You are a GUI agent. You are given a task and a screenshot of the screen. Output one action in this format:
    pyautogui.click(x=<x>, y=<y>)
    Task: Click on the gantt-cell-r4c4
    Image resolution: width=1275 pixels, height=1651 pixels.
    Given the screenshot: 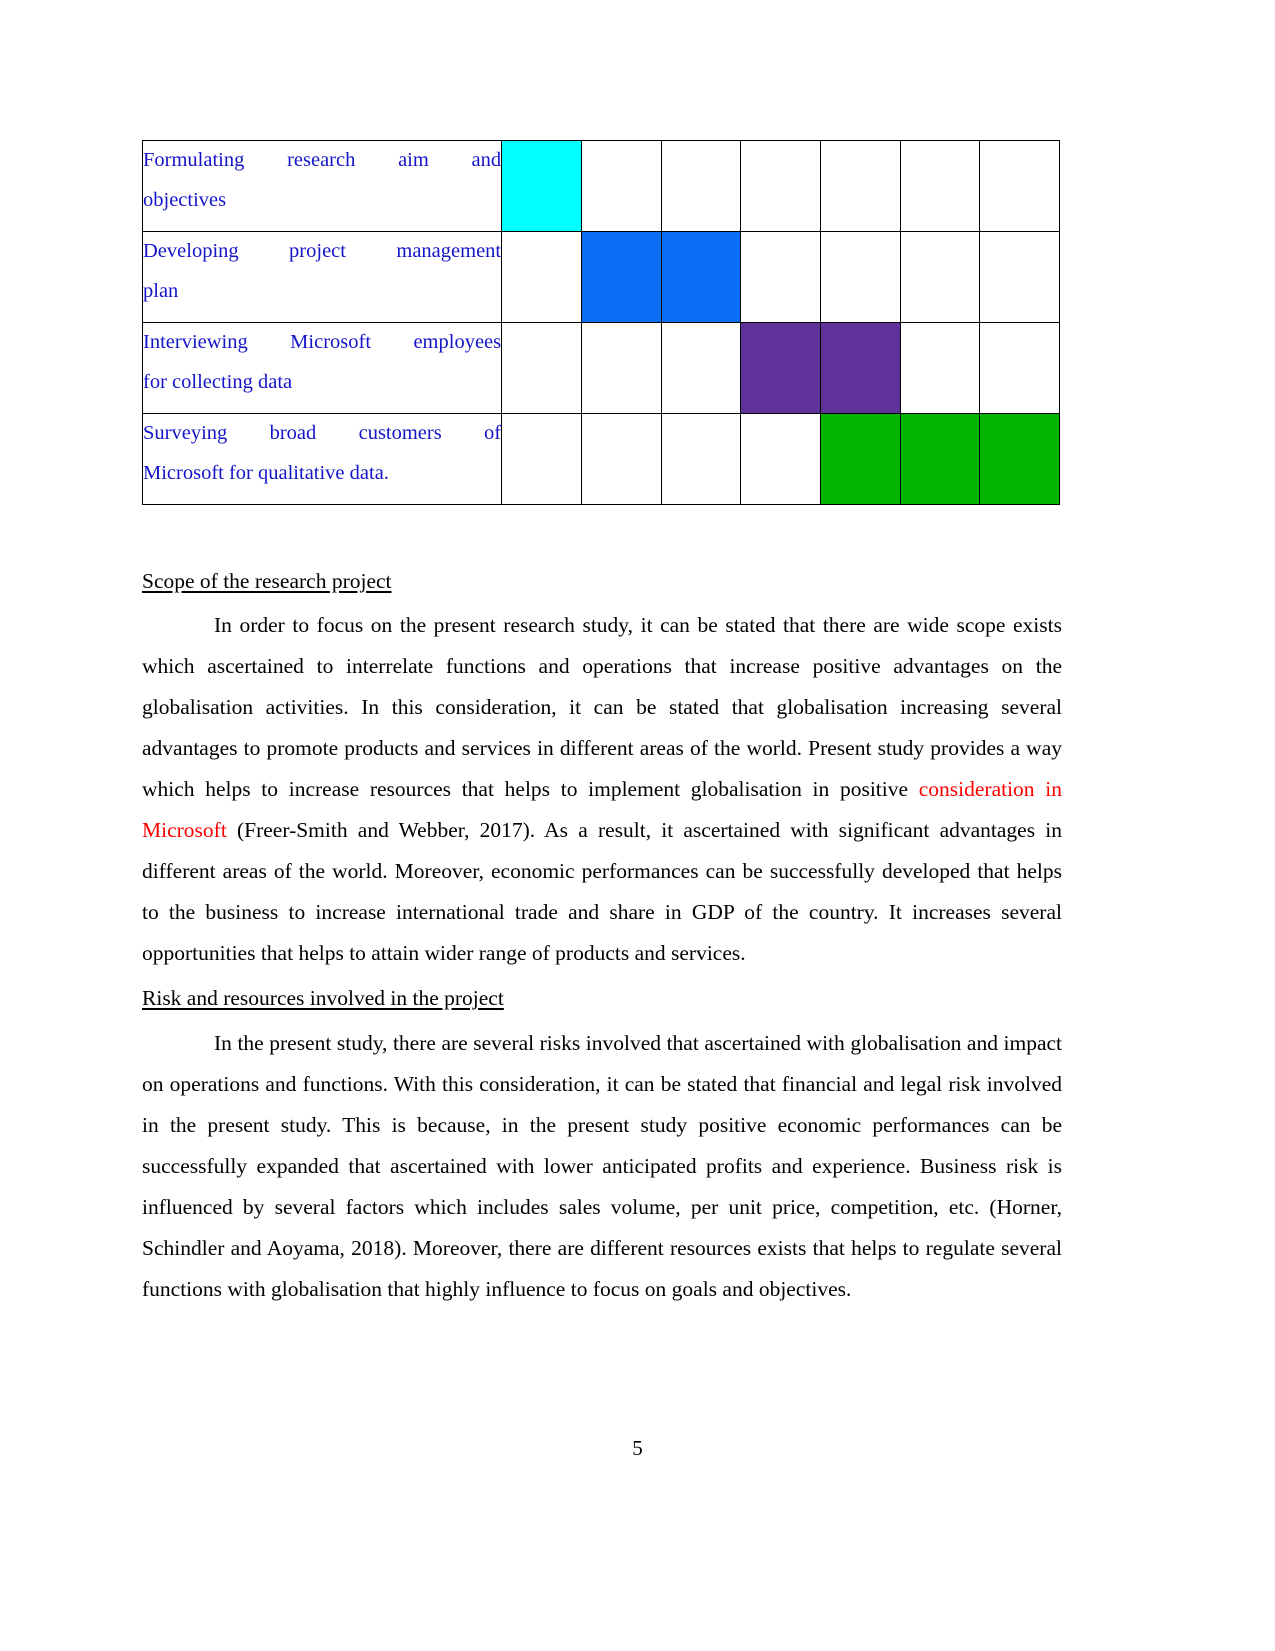 What is the action you would take?
    pyautogui.click(x=780, y=459)
    